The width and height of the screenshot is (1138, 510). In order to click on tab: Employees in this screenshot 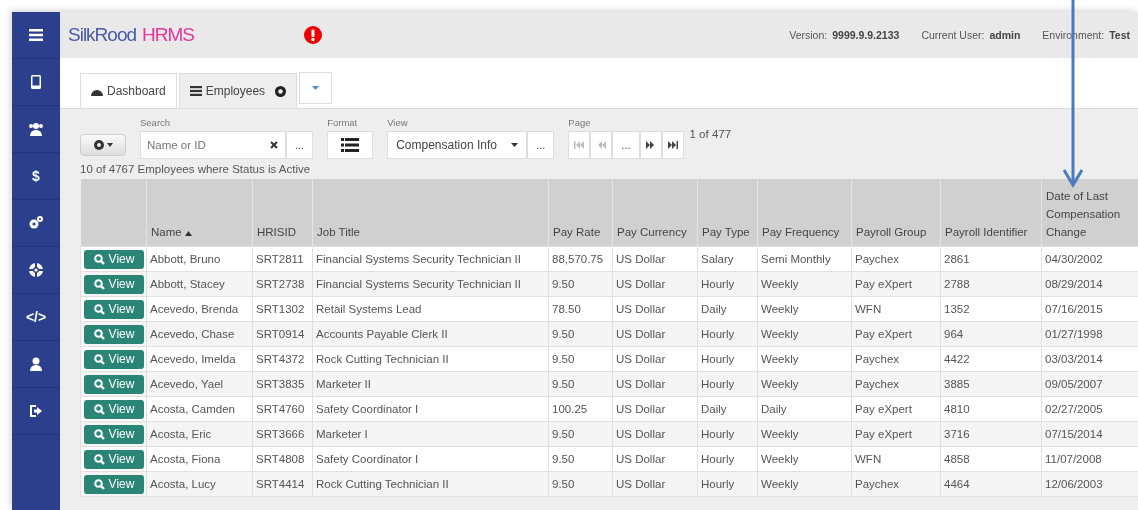, I will do `click(238, 90)`.